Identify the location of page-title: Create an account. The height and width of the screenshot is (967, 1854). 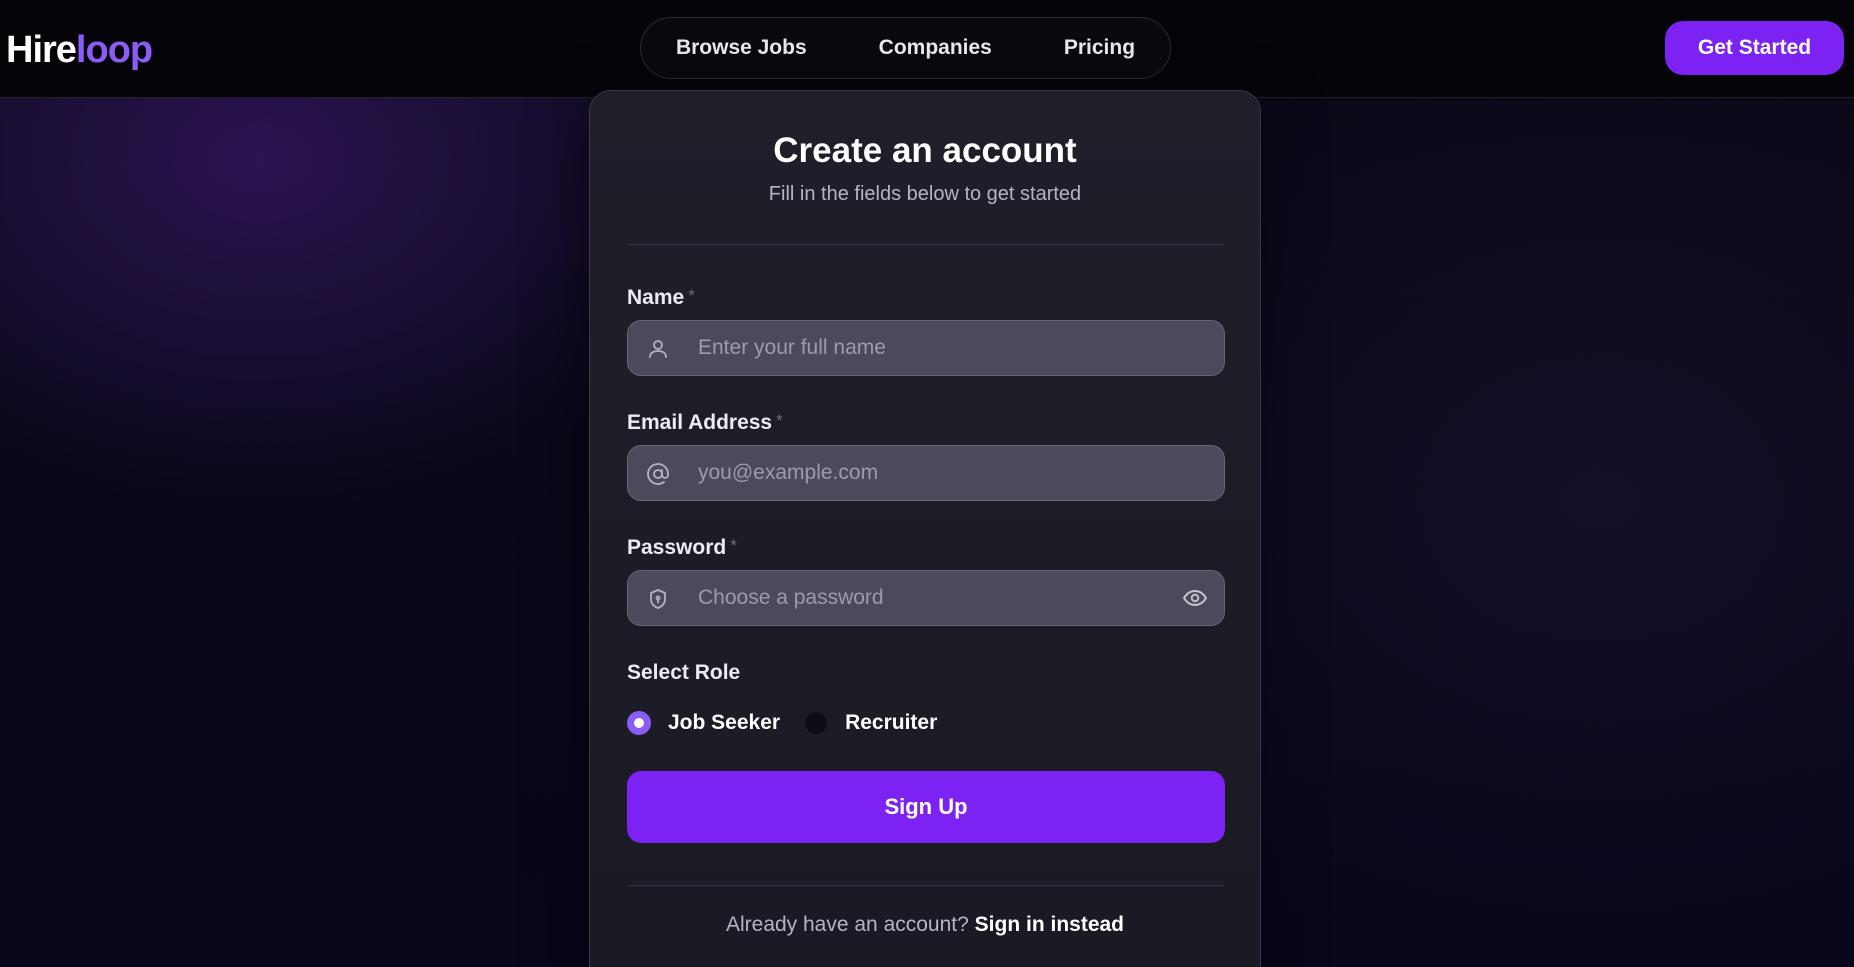
(925, 150).